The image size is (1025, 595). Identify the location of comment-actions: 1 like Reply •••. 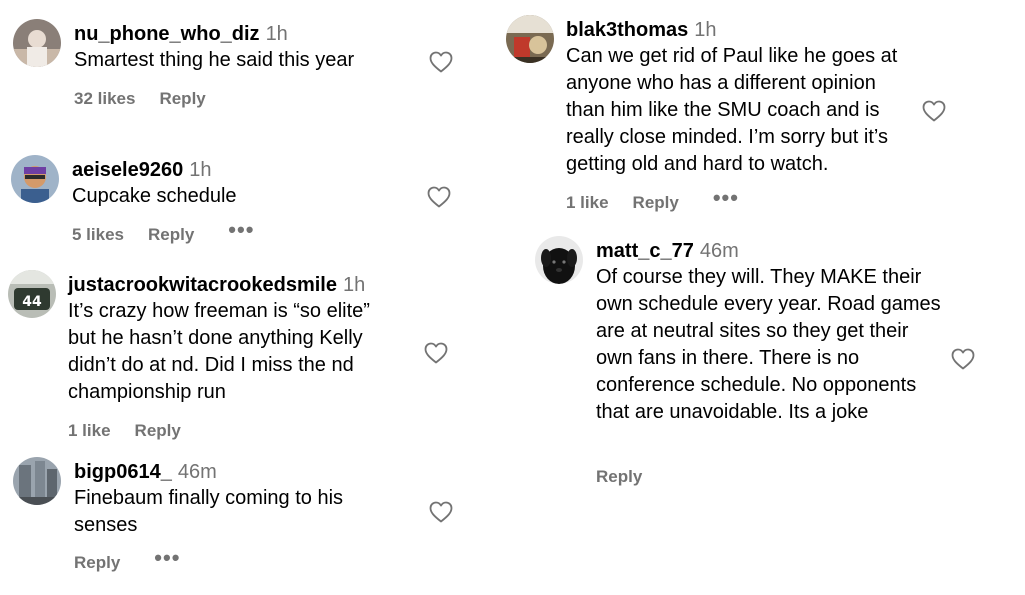
(652, 200).